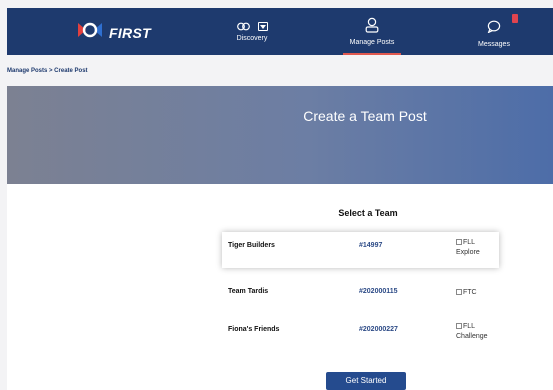  I want to click on team-number: #202000227, so click(378, 329).